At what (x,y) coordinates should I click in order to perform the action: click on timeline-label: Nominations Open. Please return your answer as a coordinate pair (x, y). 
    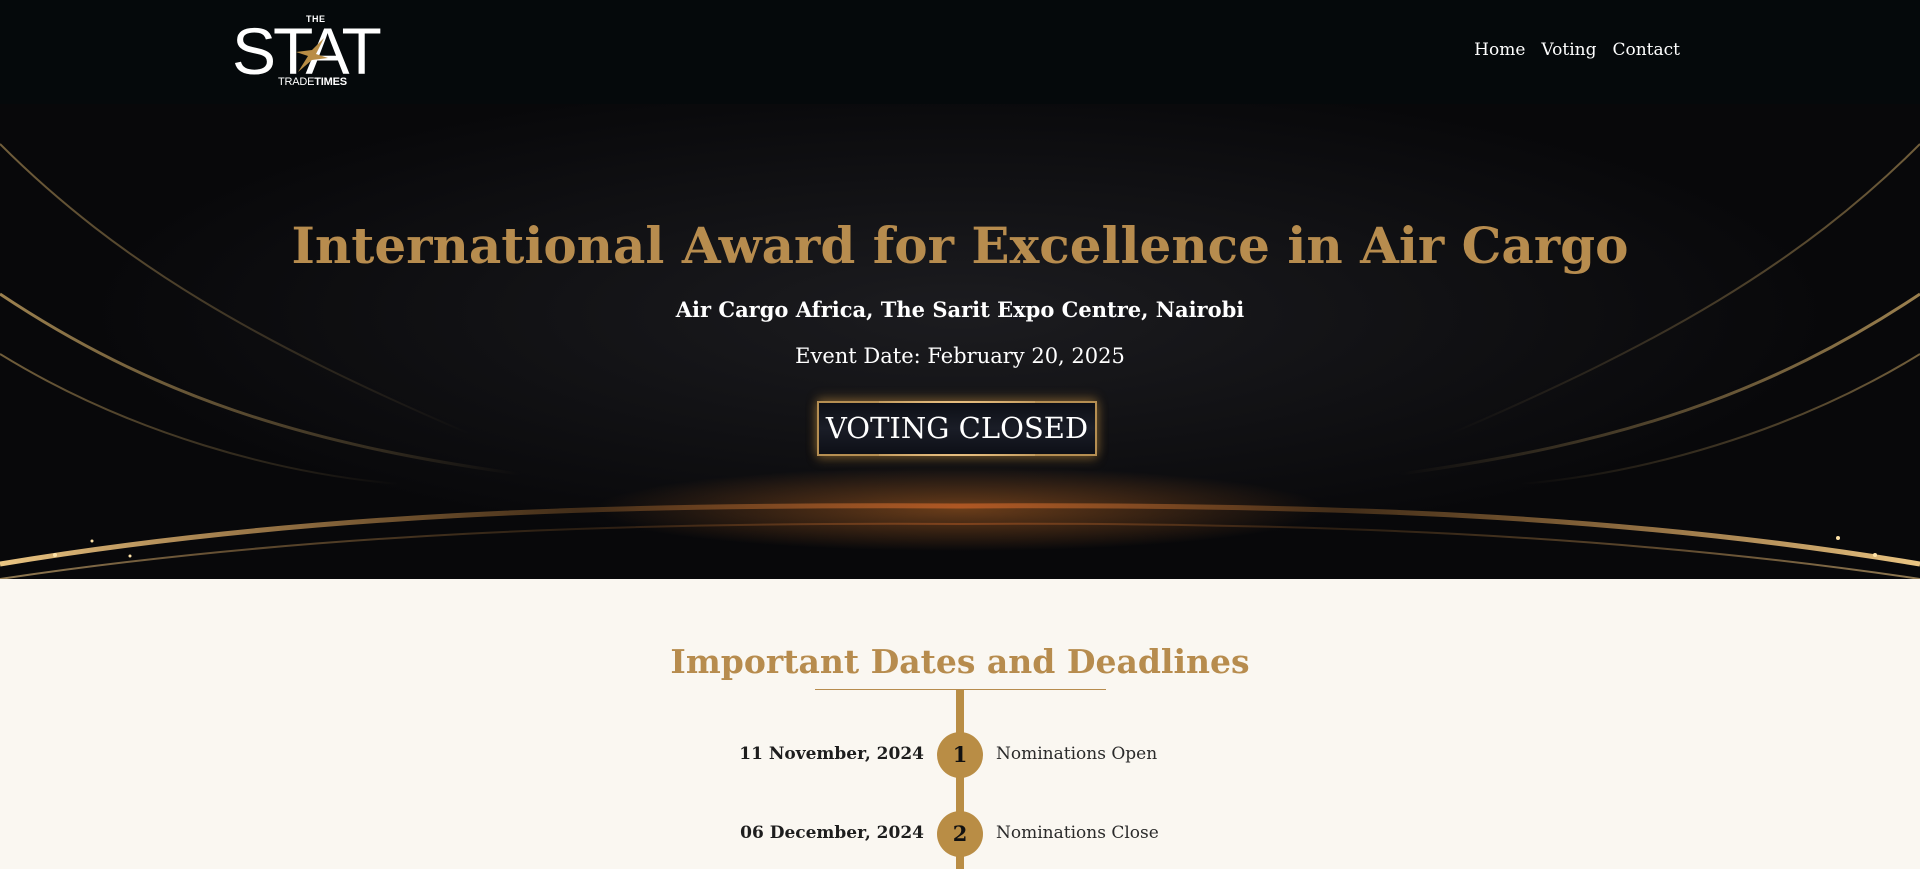
    Looking at the image, I should click on (1077, 754).